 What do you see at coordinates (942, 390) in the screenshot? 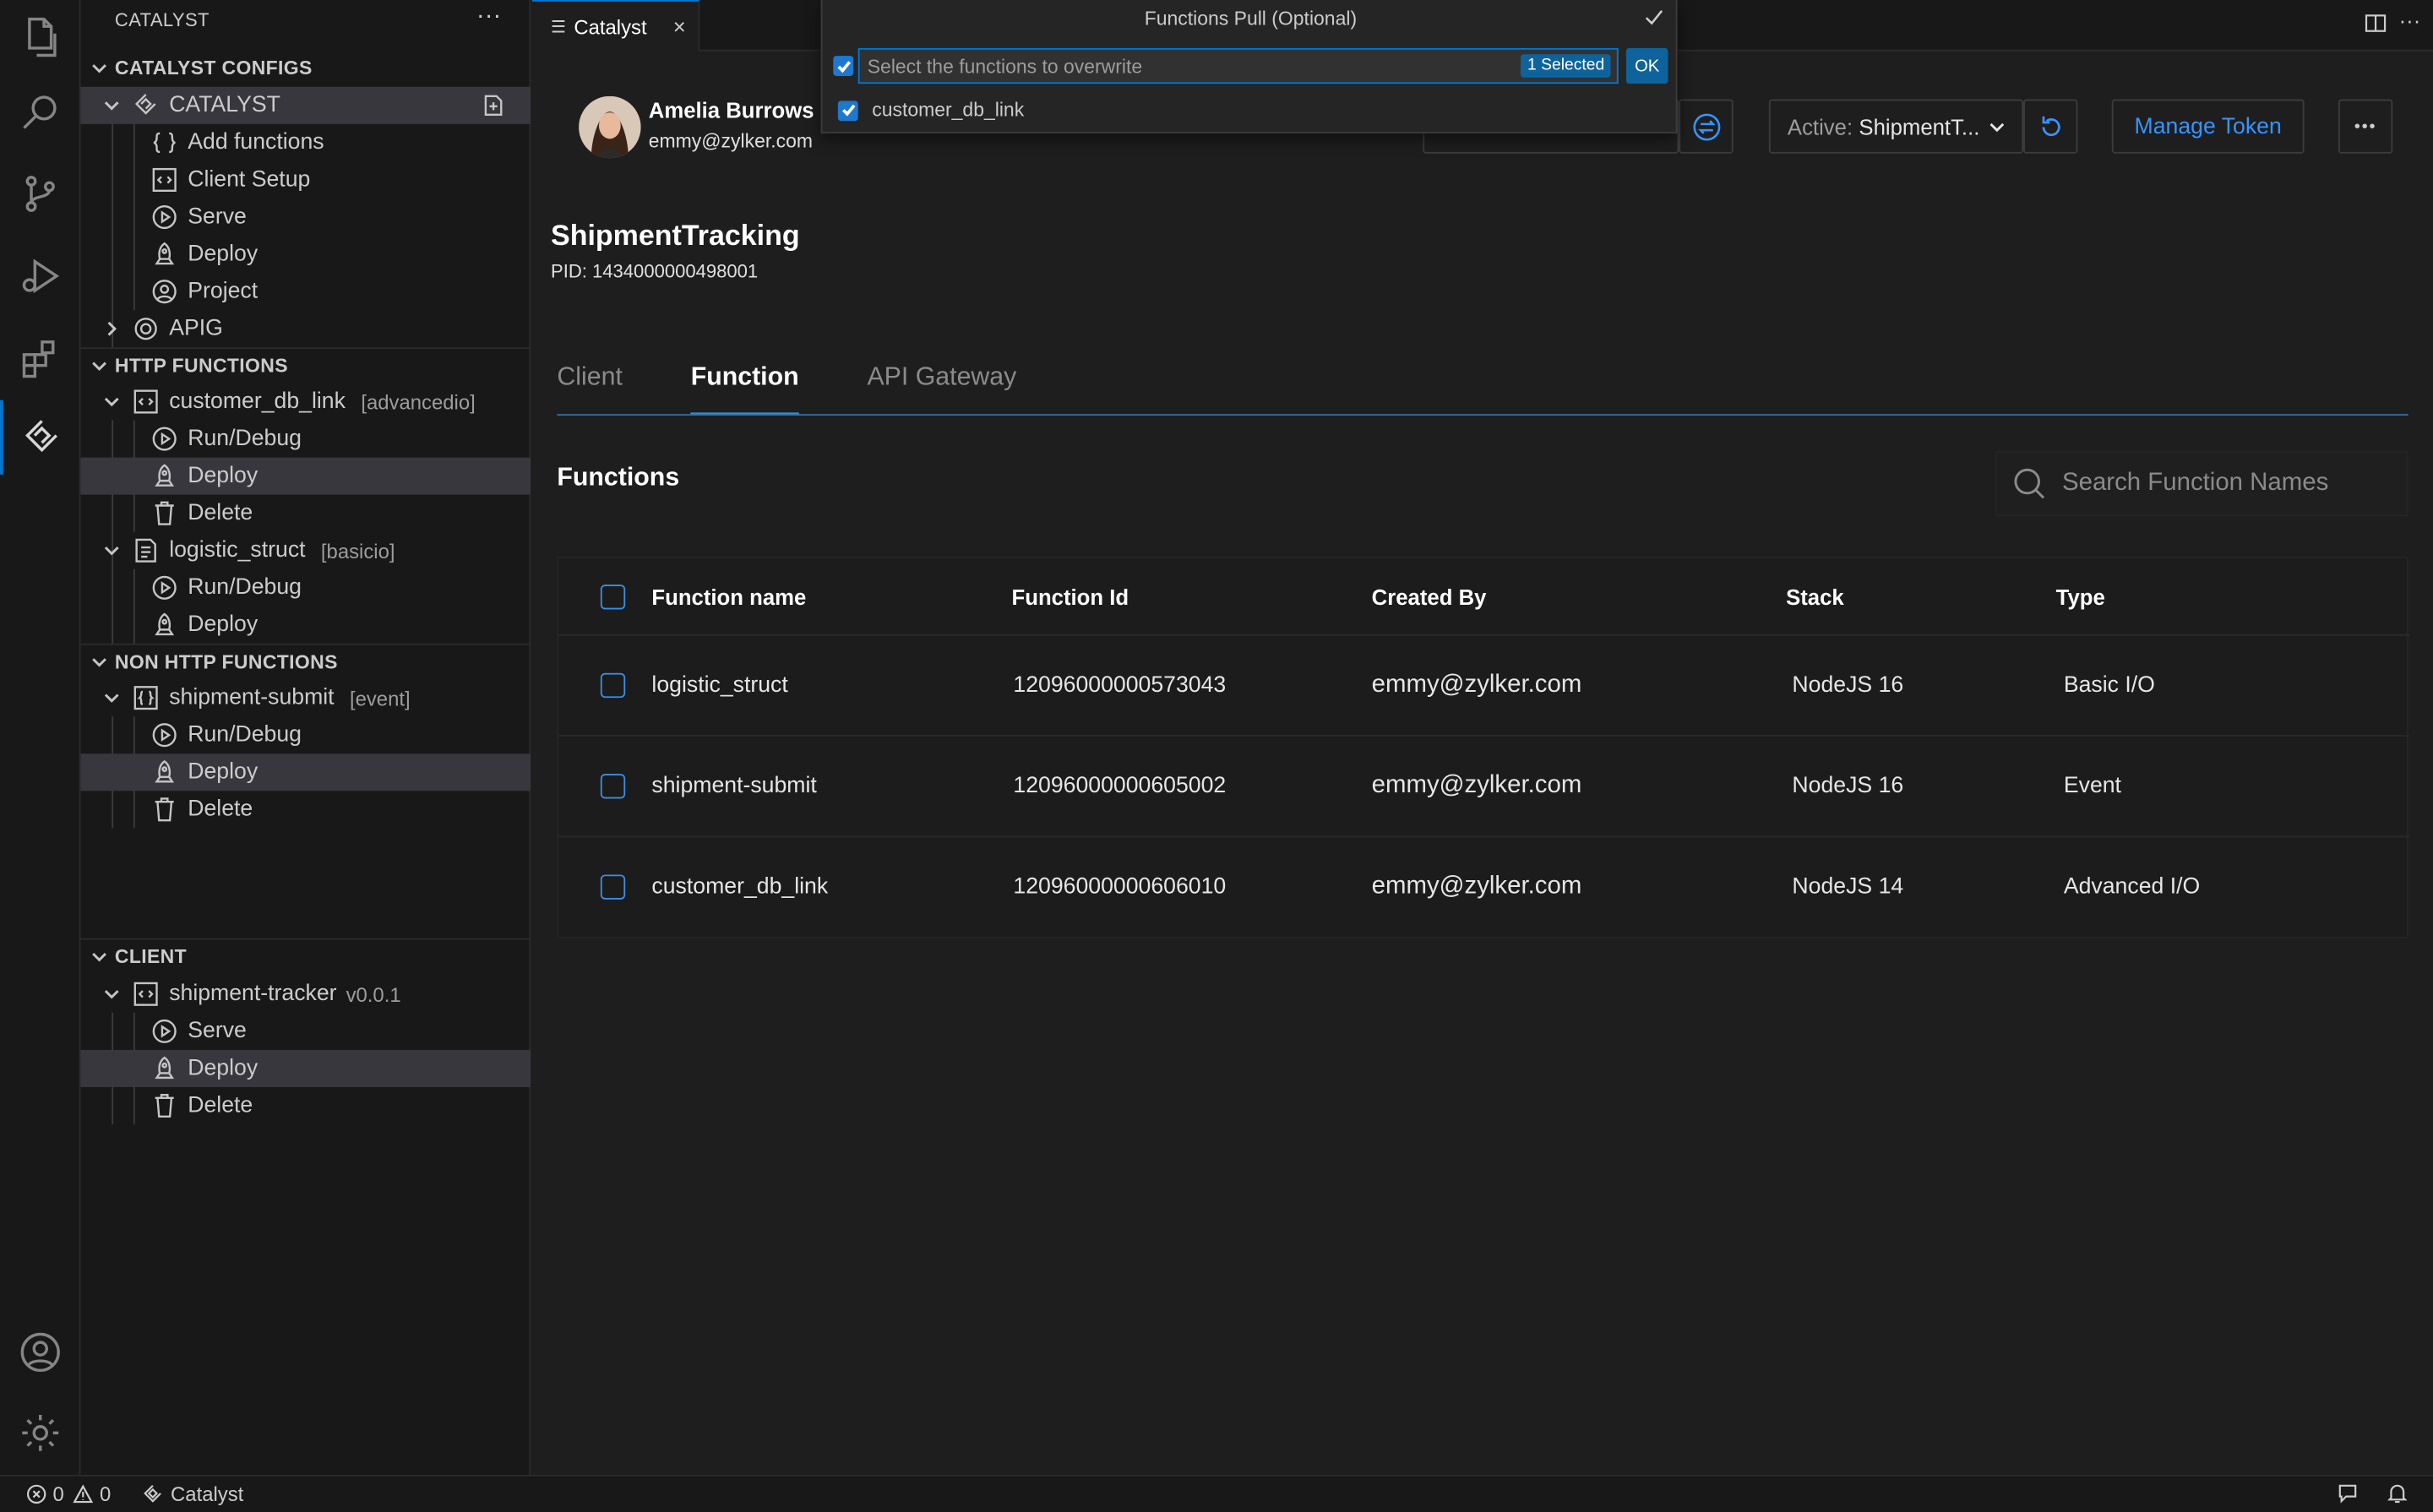
I see `tab-api-gateway: API Gateway` at bounding box center [942, 390].